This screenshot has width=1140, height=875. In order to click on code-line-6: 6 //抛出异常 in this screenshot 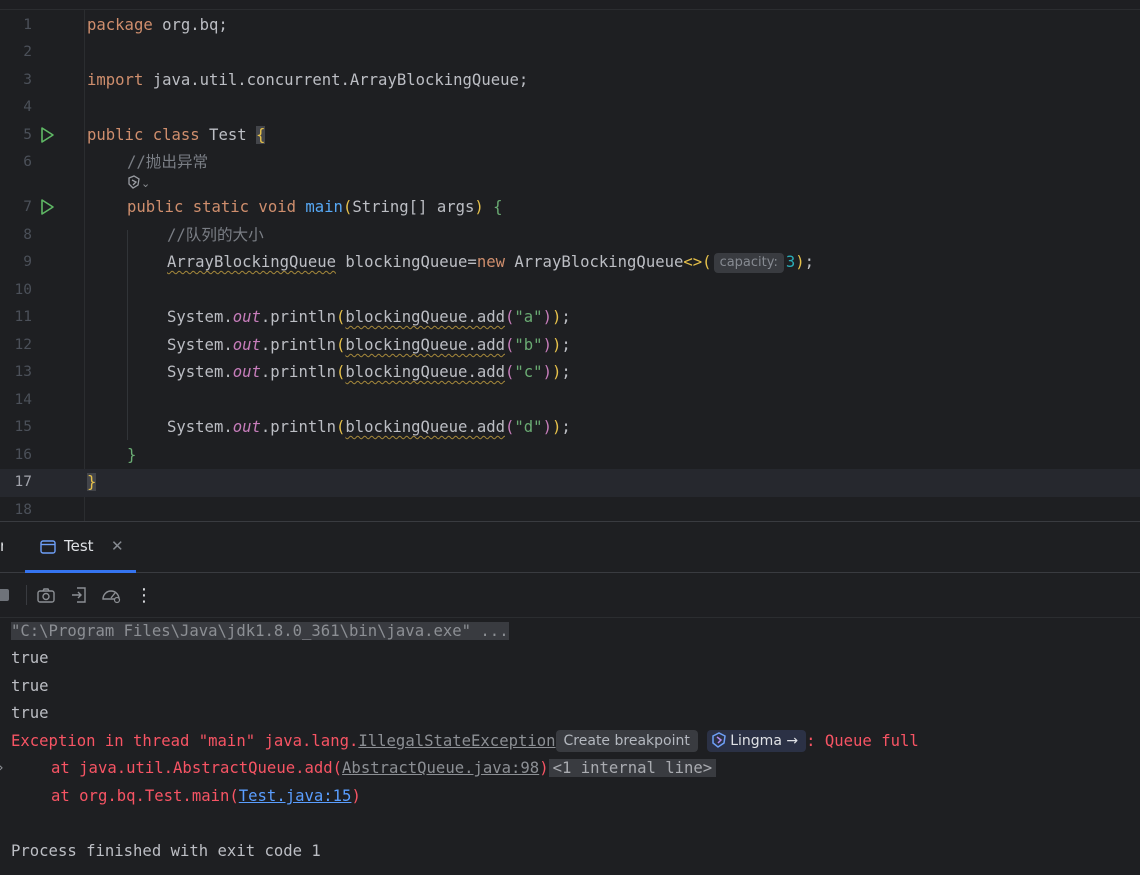, I will do `click(570, 163)`.